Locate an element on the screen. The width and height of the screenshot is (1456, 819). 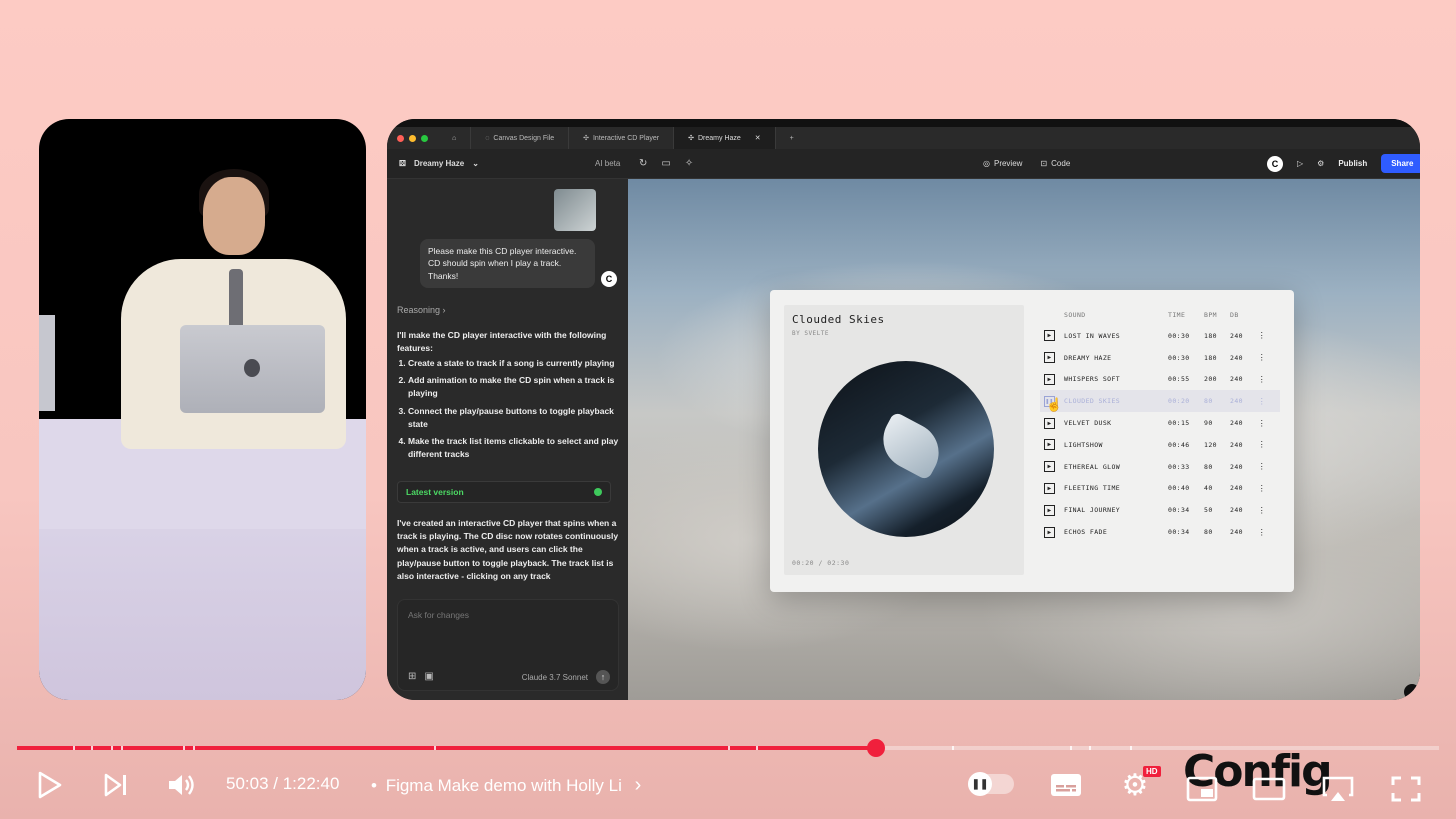
reasoning-toggle: Reasoning › is located at coordinates (421, 310).